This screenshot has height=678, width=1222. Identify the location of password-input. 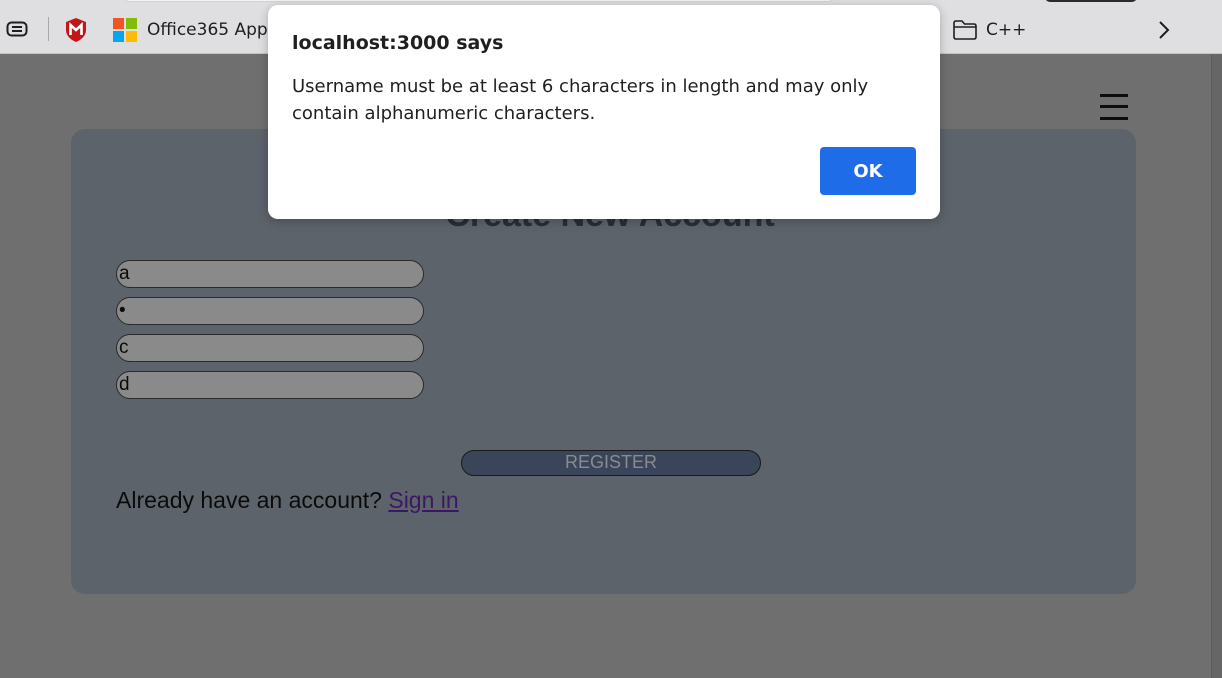
(270, 311).